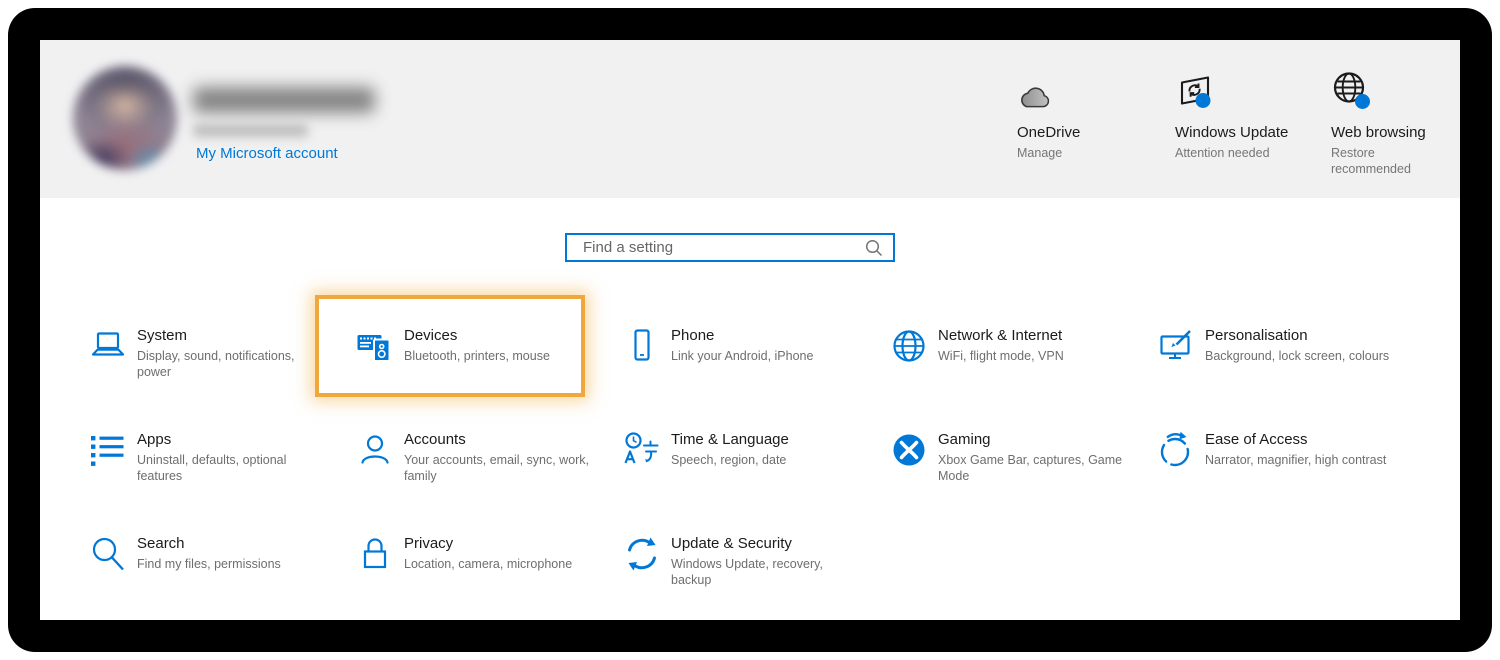  What do you see at coordinates (216, 364) in the screenshot?
I see `tile-subtitle: Display, sound, notifications, power` at bounding box center [216, 364].